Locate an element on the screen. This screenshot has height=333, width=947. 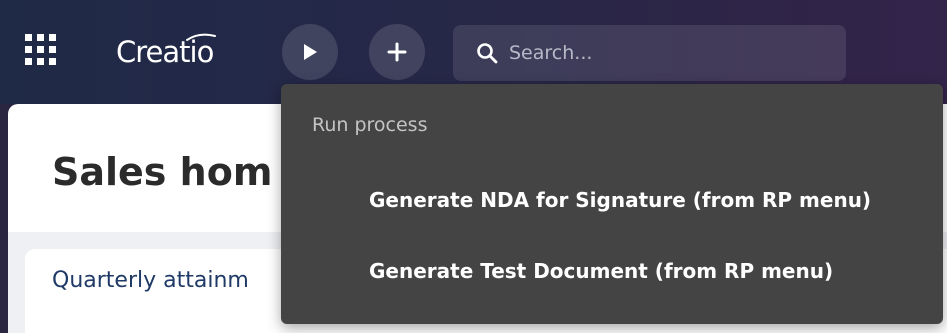
run-process-button is located at coordinates (310, 52).